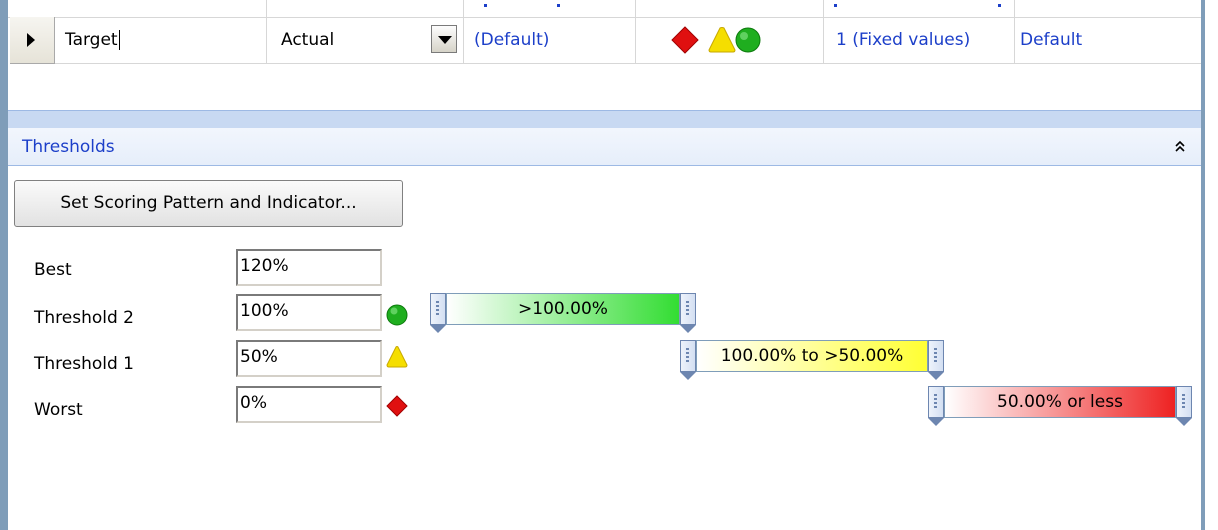 This screenshot has height=530, width=1218. I want to click on band-3-bar: 50.00% or less, so click(1060, 402).